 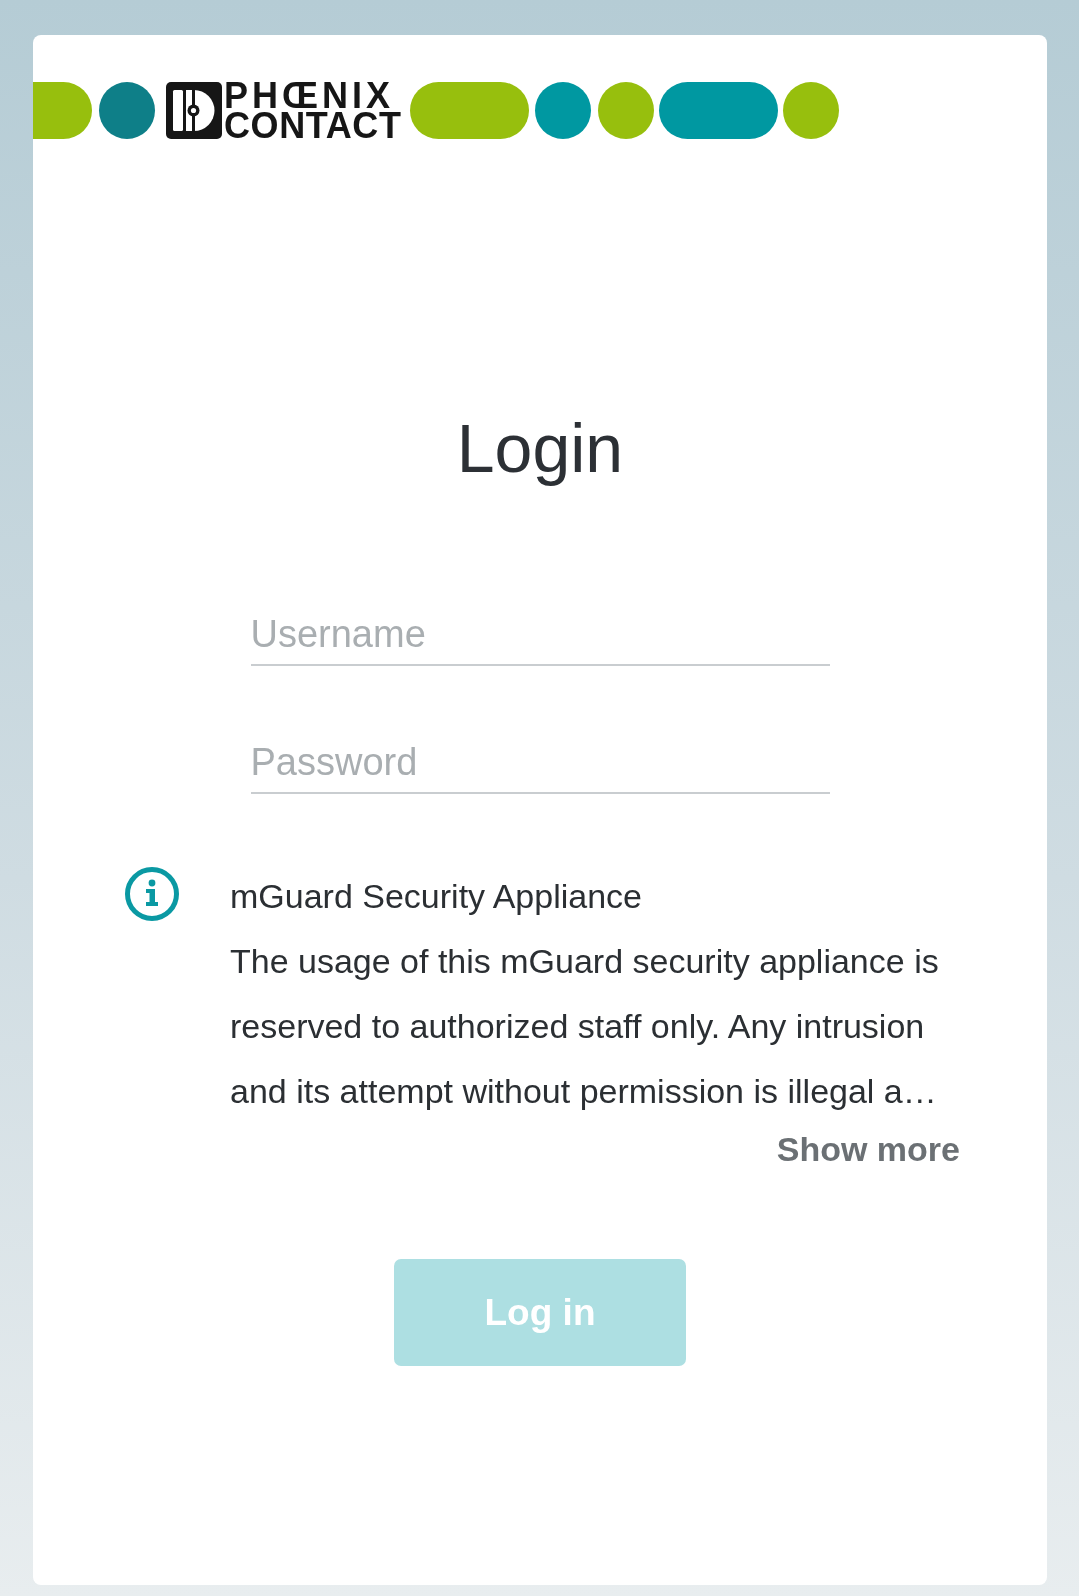 I want to click on notice-title: mGuard Security Appliance, so click(x=436, y=896).